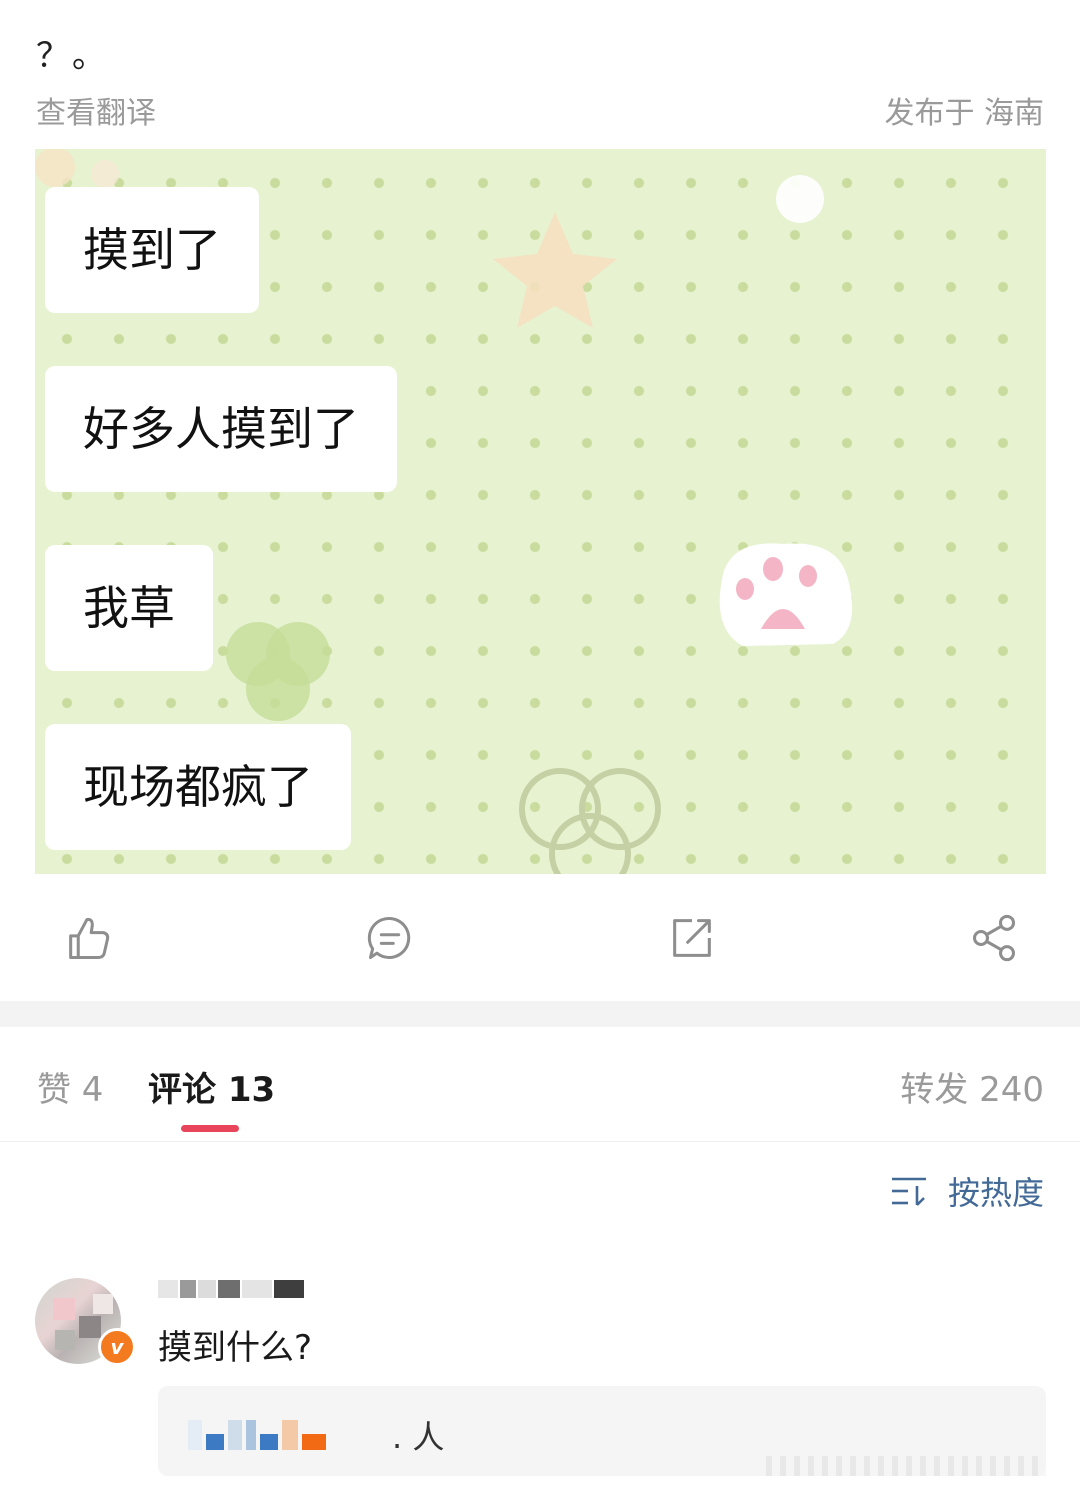  I want to click on star-decoration, so click(555, 270).